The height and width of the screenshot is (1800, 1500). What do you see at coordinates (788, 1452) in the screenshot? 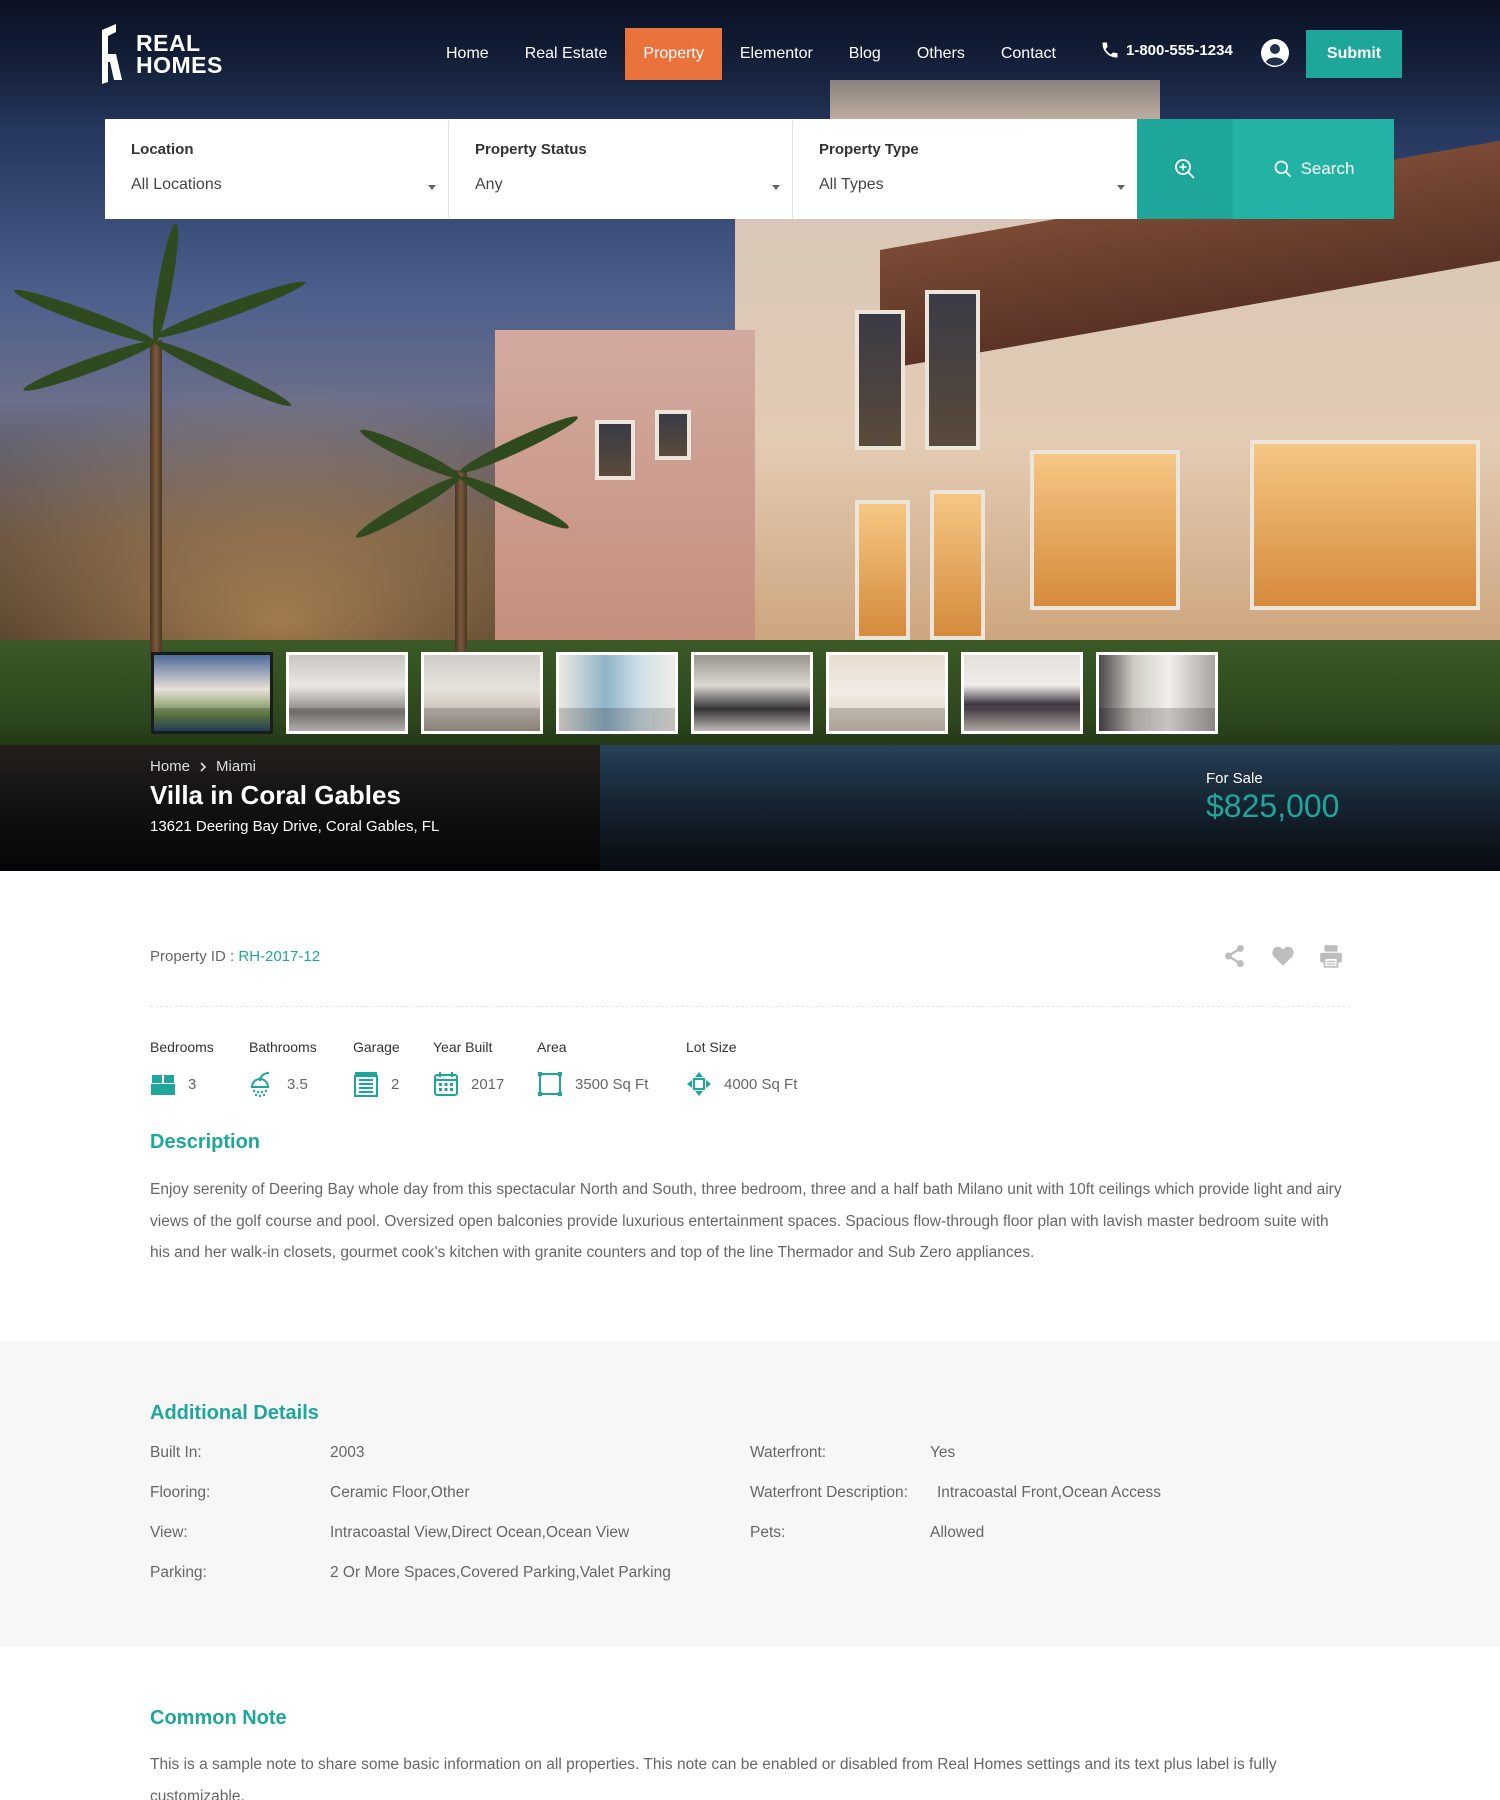
I see `detail-key: Waterfront:` at bounding box center [788, 1452].